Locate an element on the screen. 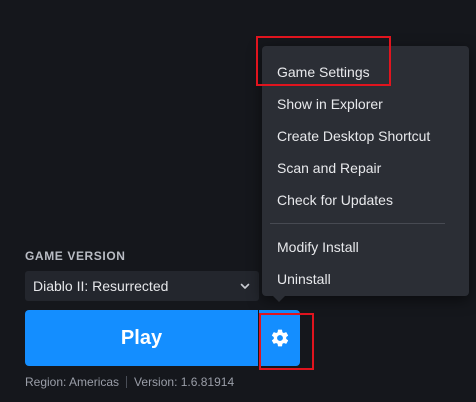  menu-item-game-settings: Game Settings is located at coordinates (365, 72).